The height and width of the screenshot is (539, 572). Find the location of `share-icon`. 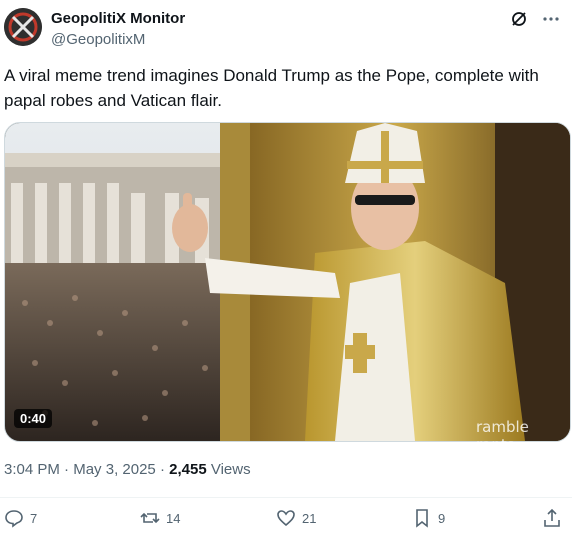

share-icon is located at coordinates (552, 517).